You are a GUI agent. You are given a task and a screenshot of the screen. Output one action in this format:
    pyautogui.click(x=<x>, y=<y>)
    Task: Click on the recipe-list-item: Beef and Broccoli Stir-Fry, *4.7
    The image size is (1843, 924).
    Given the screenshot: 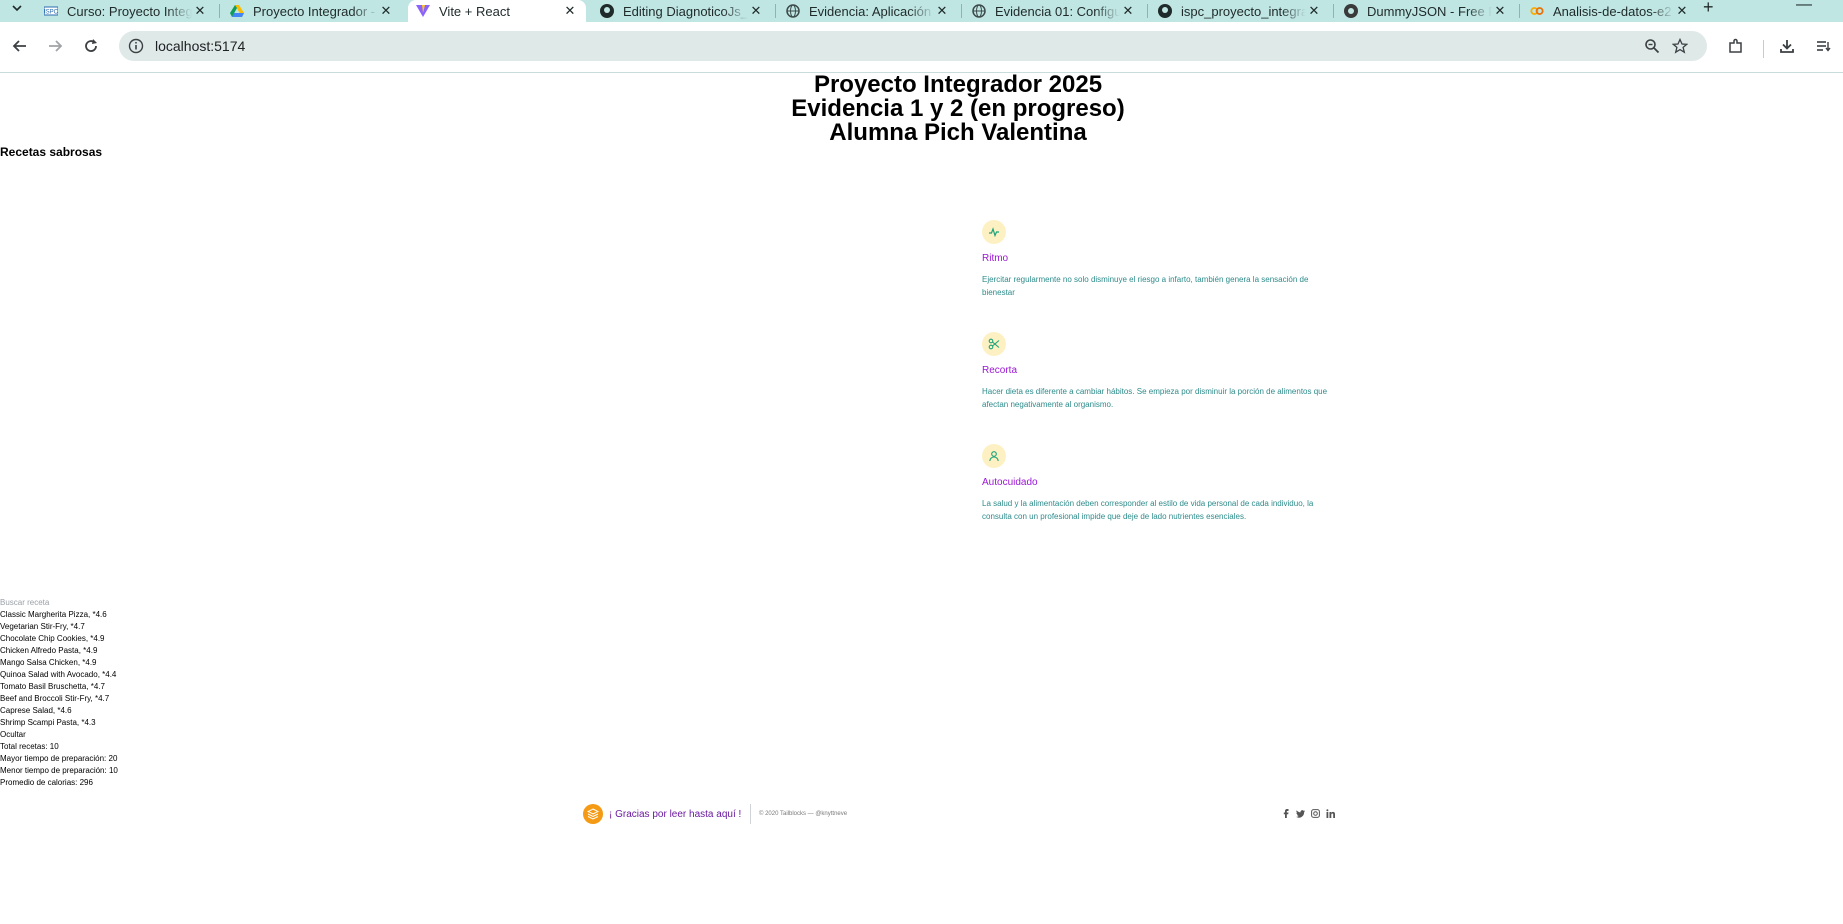 What is the action you would take?
    pyautogui.click(x=55, y=698)
    